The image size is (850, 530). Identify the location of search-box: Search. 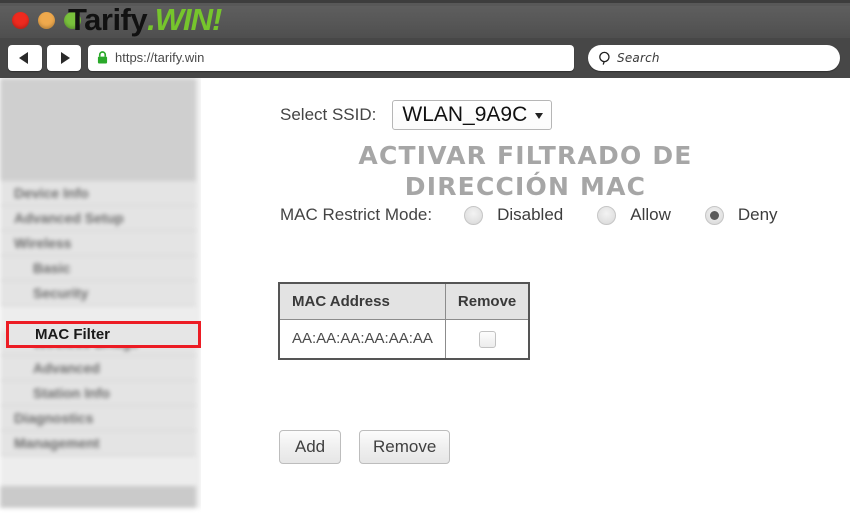
(714, 58).